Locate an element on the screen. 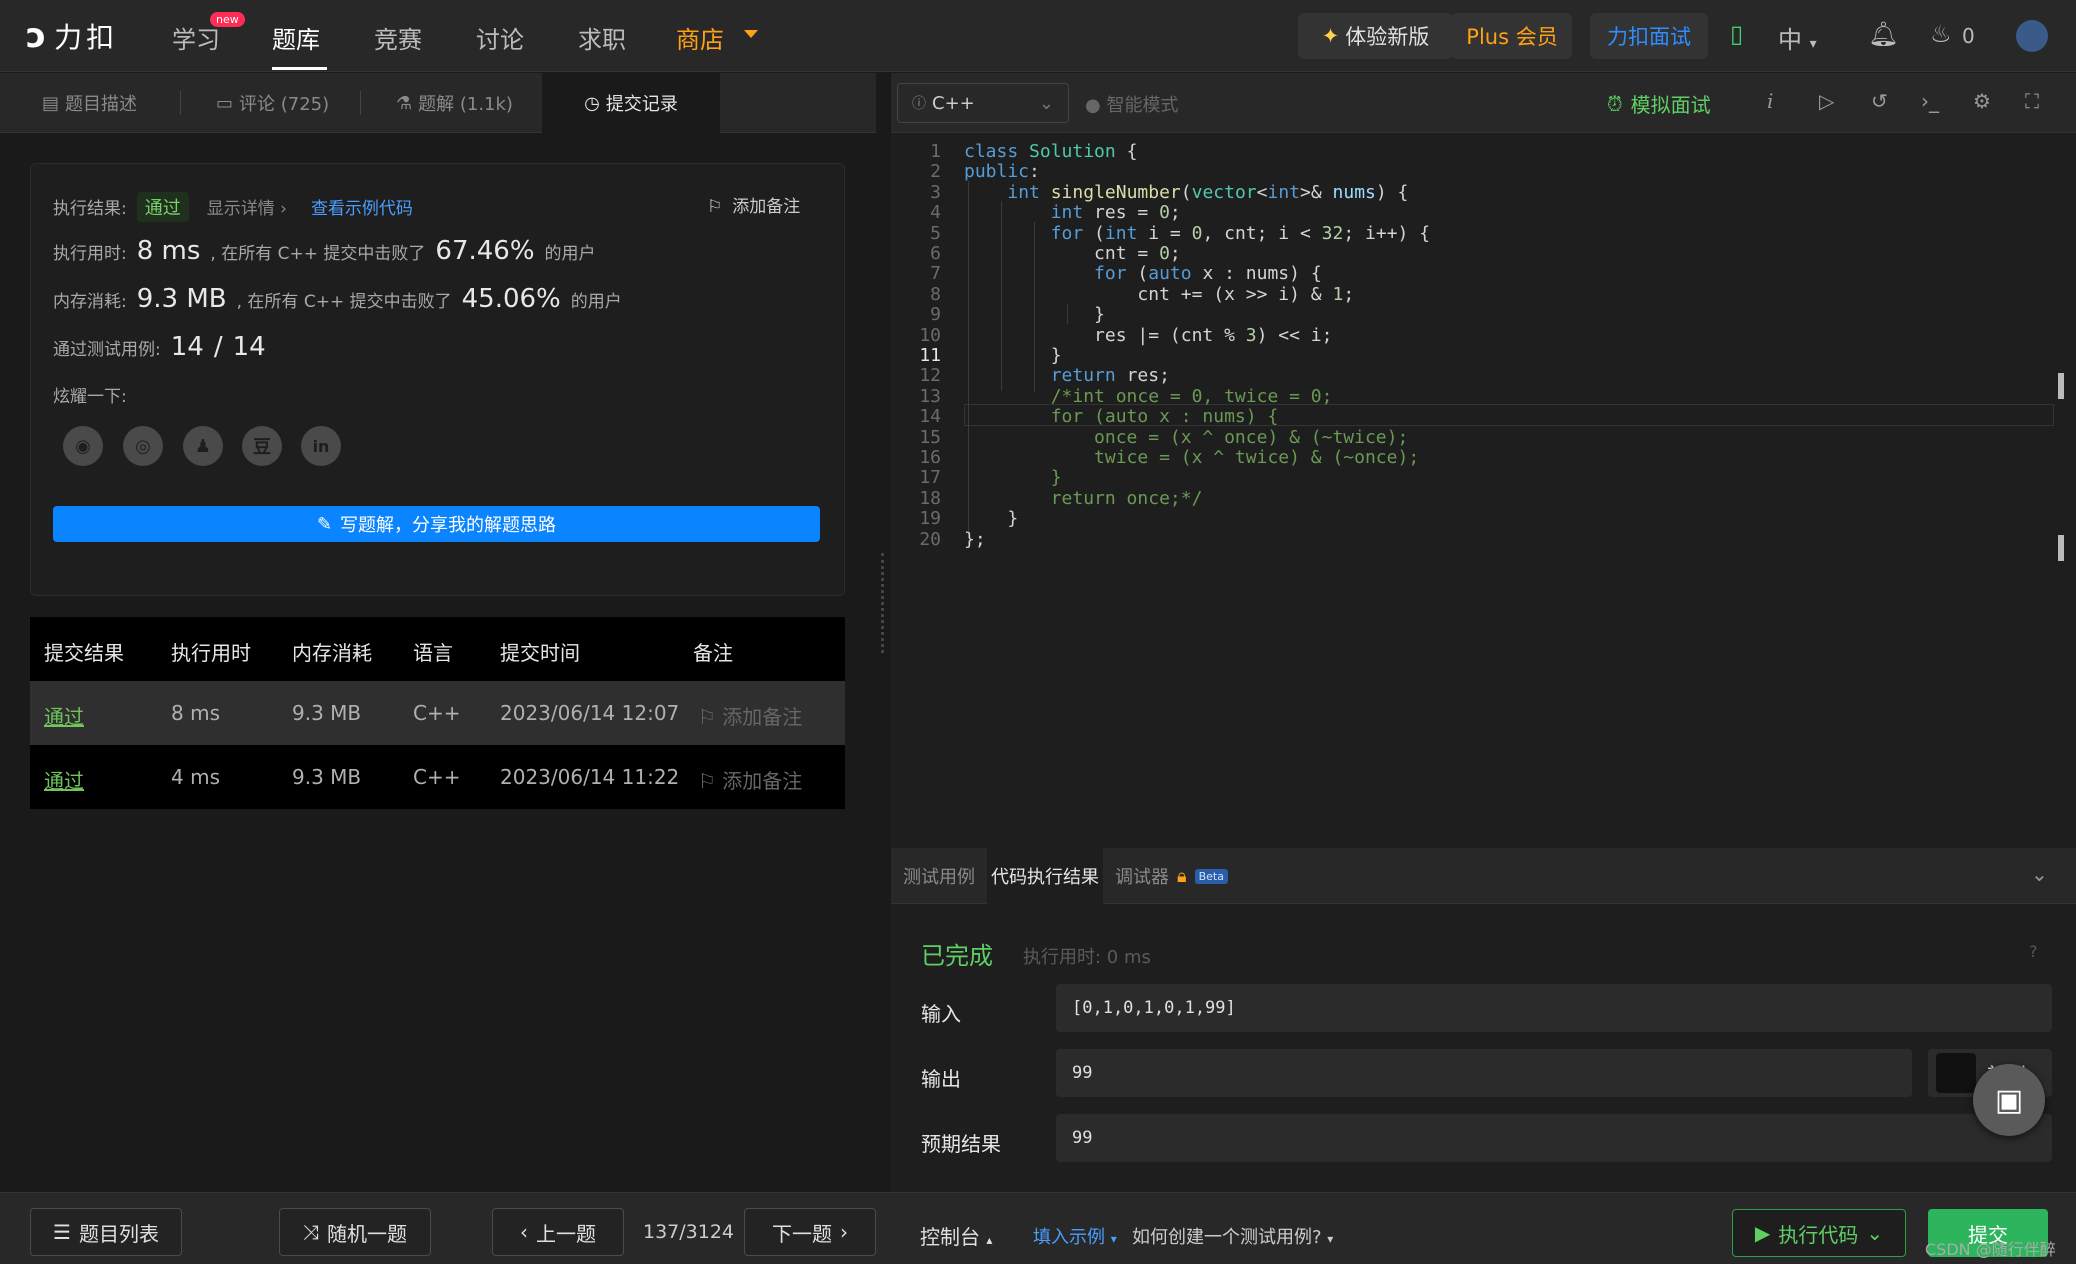 Image resolution: width=2076 pixels, height=1264 pixels. tab-testcase: 测试用例 is located at coordinates (939, 876).